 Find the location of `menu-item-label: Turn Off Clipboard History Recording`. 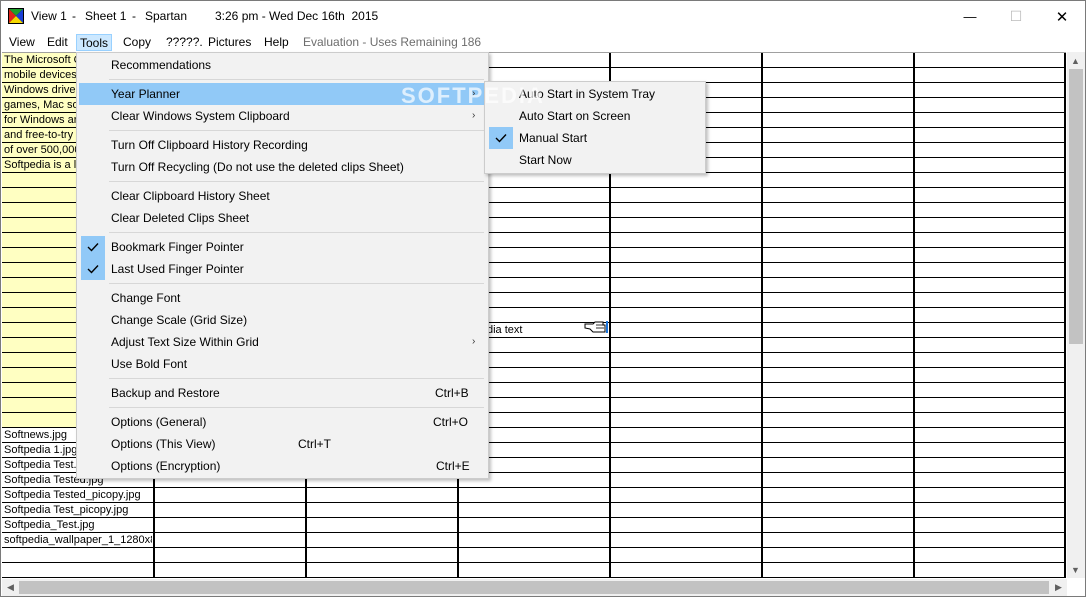

menu-item-label: Turn Off Clipboard History Recording is located at coordinates (209, 145).